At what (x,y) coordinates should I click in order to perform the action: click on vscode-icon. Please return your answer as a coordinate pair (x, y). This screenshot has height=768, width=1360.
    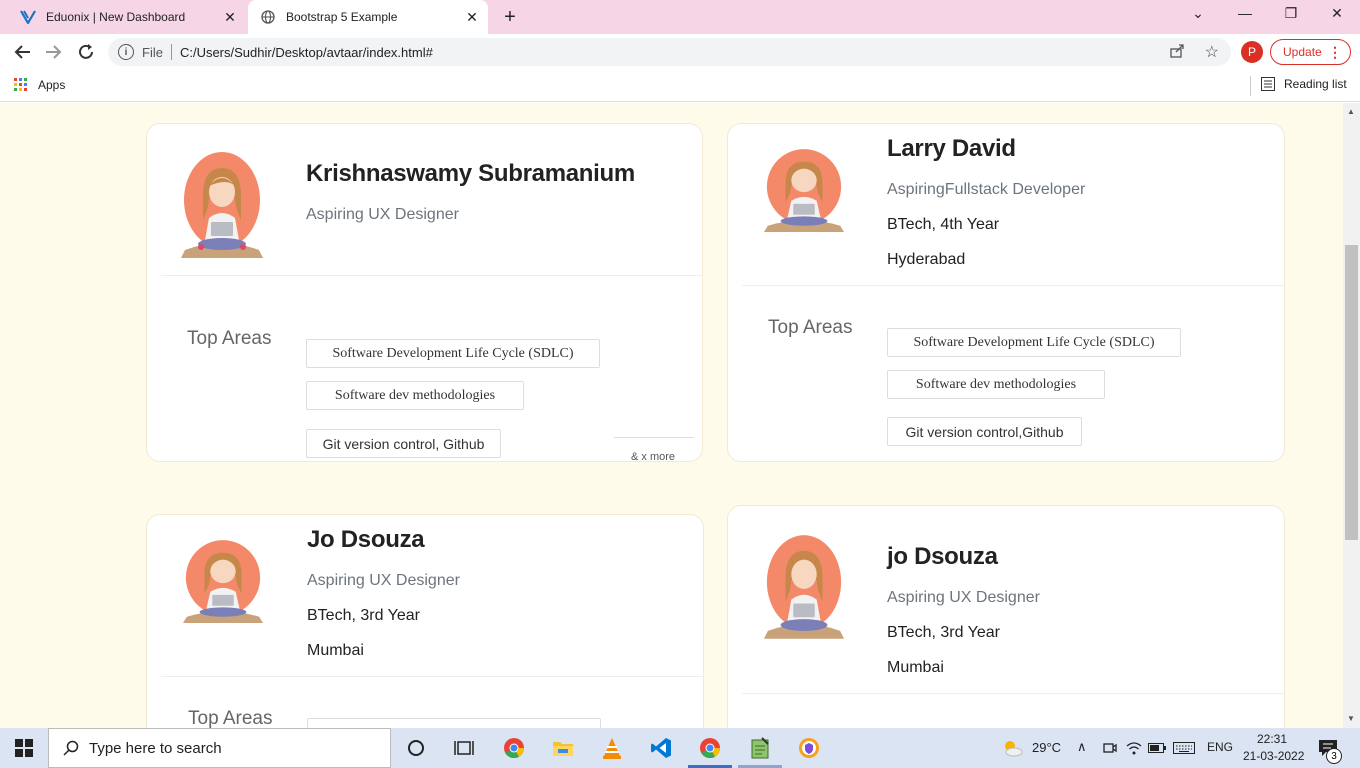
    Looking at the image, I should click on (661, 748).